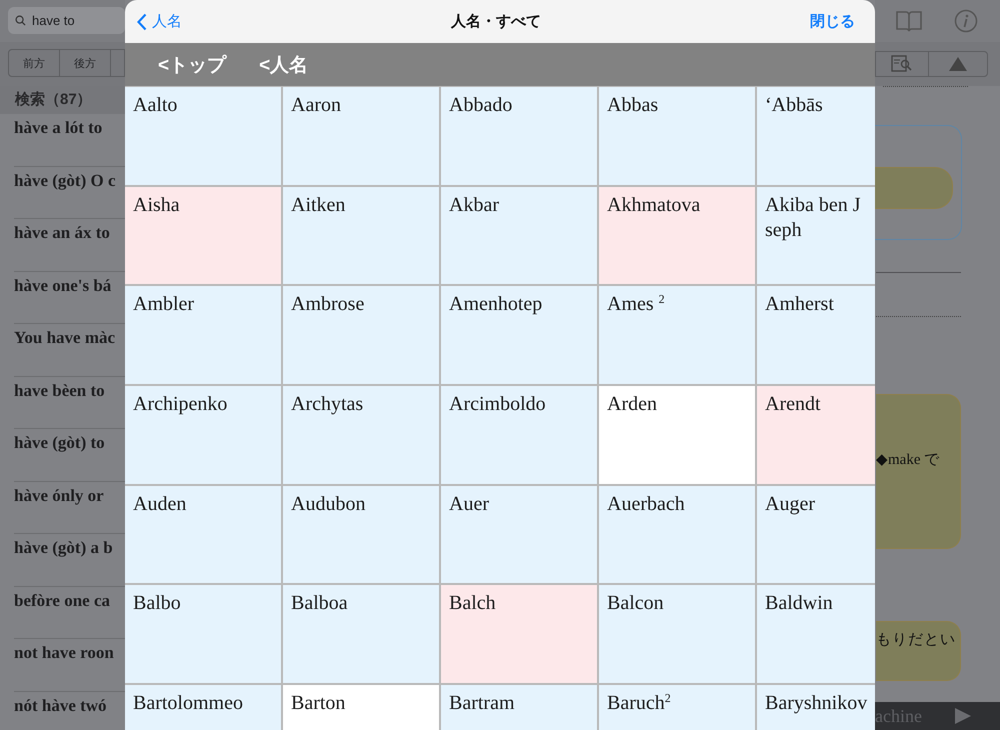 Image resolution: width=1000 pixels, height=730 pixels. I want to click on name-cell: Aalto, so click(203, 136).